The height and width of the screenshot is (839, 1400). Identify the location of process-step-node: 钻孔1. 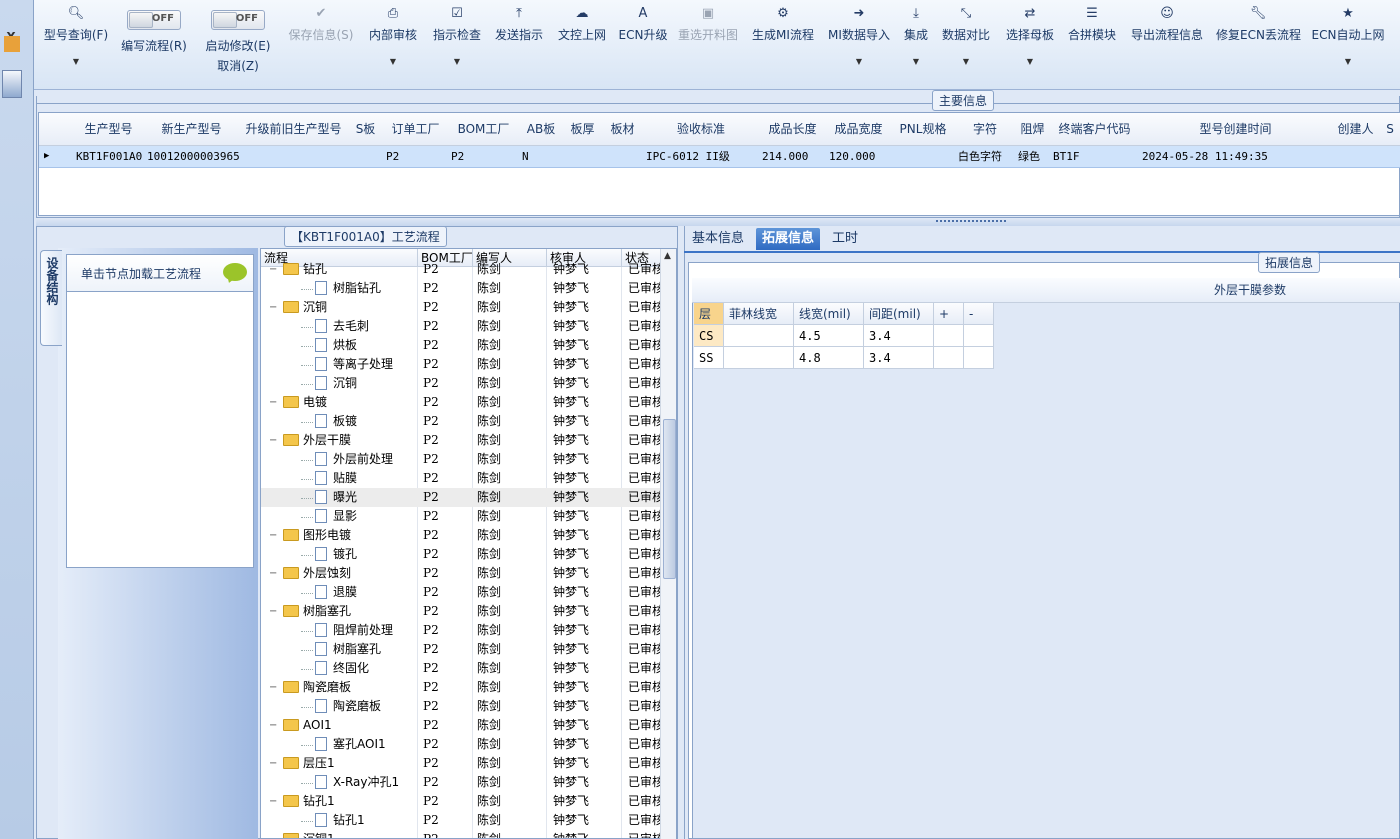
(366, 820).